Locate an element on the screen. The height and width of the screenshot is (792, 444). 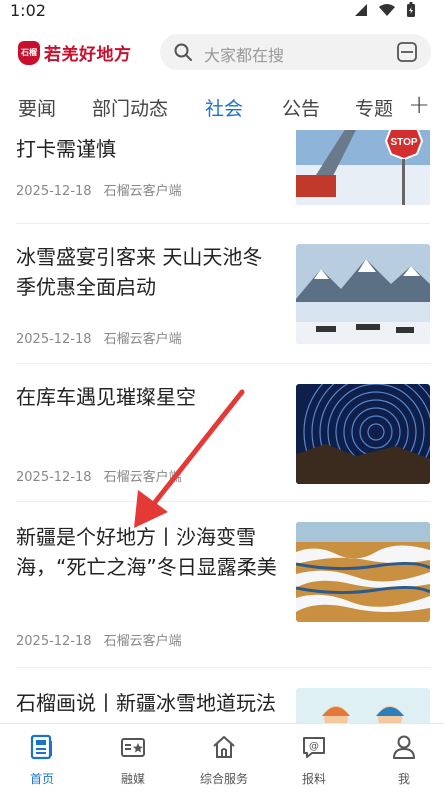
status-time: 1:02 is located at coordinates (28, 10).